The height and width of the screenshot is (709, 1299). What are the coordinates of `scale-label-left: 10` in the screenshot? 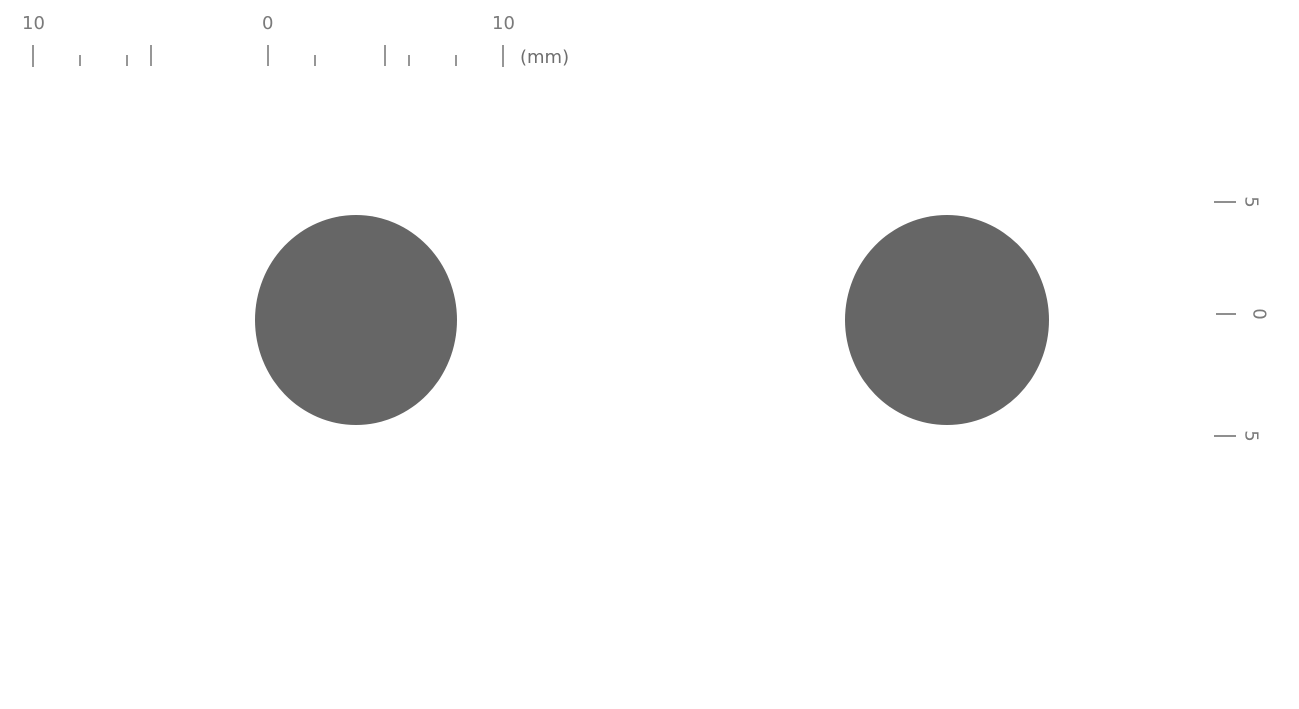 It's located at (33, 23).